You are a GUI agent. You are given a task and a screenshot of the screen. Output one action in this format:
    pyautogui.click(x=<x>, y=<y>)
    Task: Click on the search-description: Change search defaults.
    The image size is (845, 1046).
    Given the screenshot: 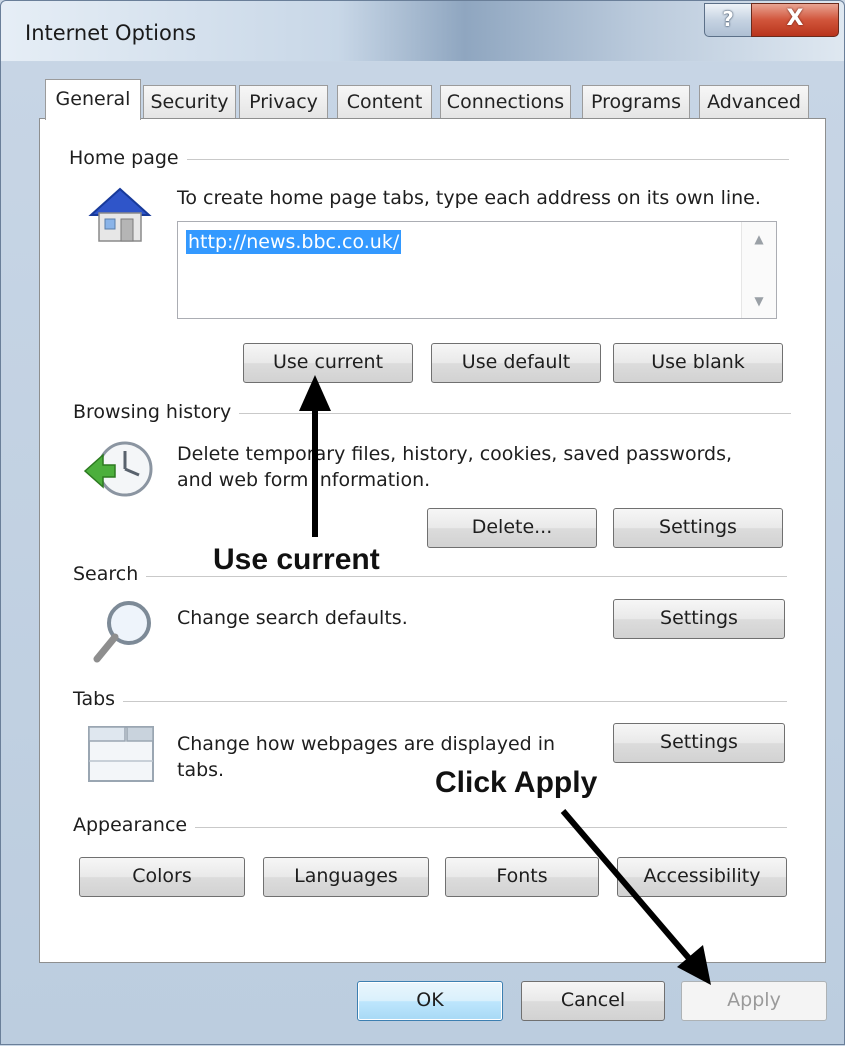 What is the action you would take?
    pyautogui.click(x=292, y=618)
    